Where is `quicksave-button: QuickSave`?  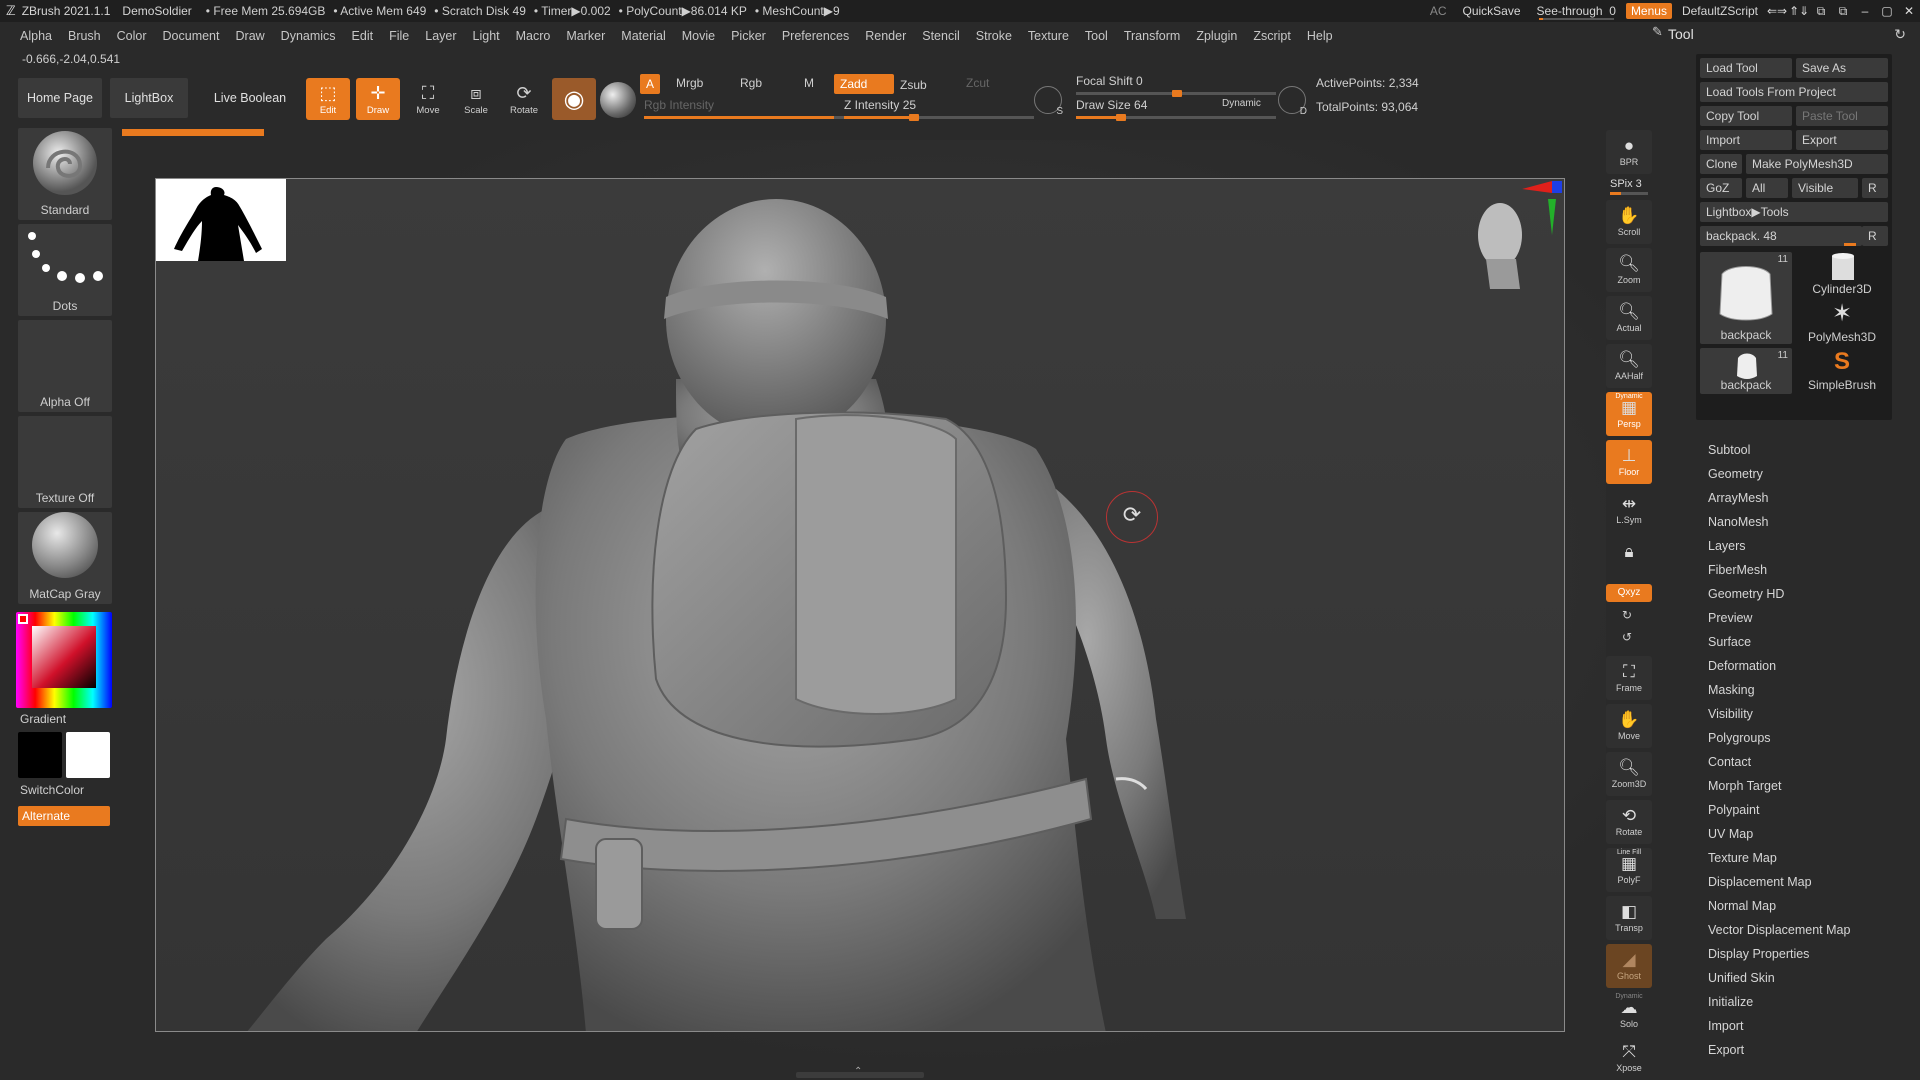 quicksave-button: QuickSave is located at coordinates (1492, 11).